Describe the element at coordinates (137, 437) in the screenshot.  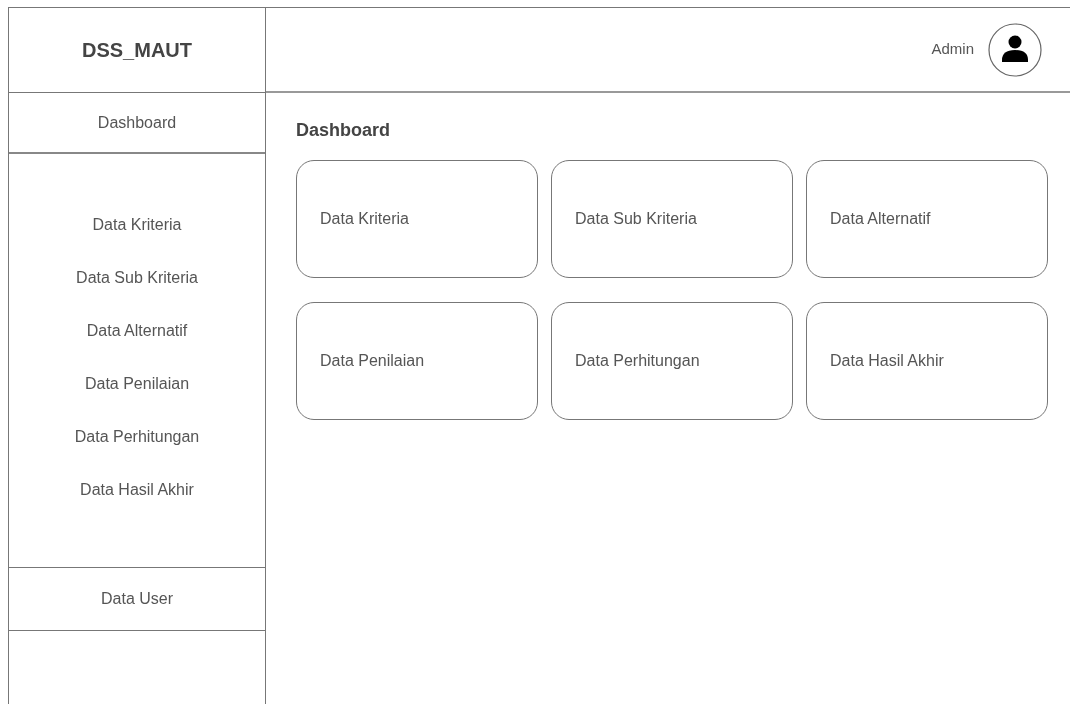
I see `sidebar-item: Data Perhitungan` at that location.